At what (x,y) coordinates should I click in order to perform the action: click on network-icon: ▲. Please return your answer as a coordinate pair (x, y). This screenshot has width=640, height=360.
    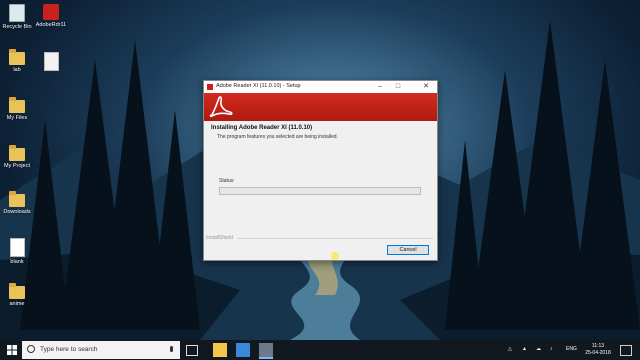
    Looking at the image, I should click on (524, 349).